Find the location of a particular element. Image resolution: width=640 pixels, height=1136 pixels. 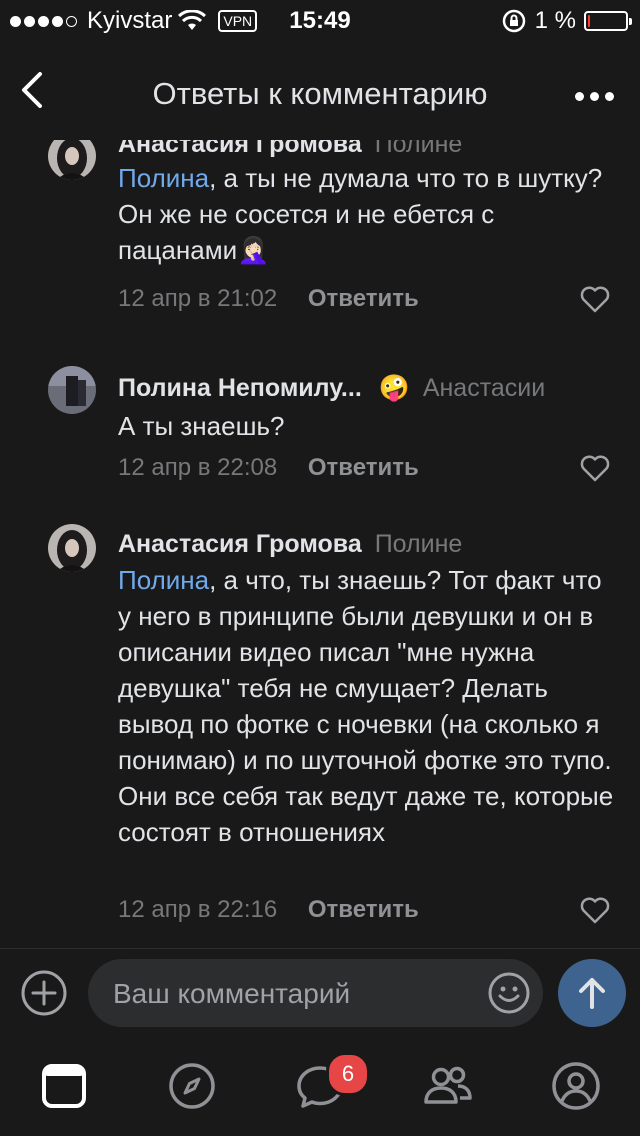

comment-date: 12 апр в 21:02 is located at coordinates (198, 298).